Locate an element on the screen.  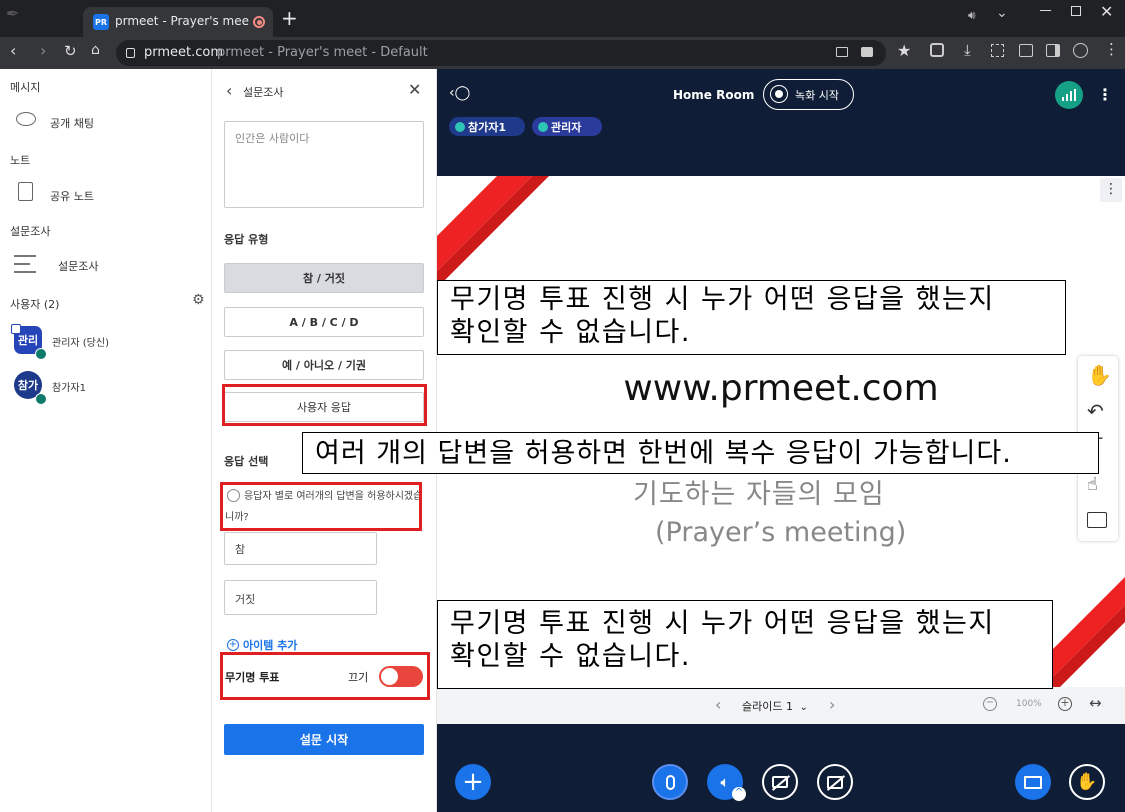
maximize-icon is located at coordinates (1076, 11).